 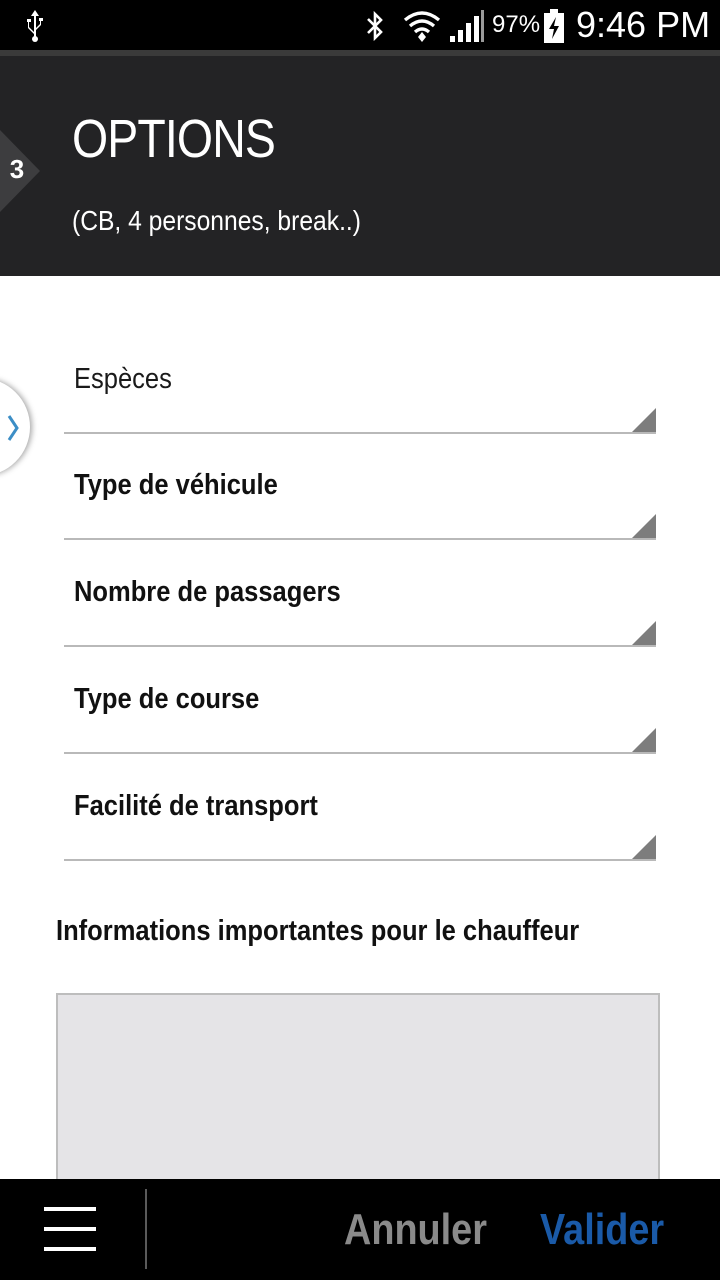 What do you see at coordinates (167, 699) in the screenshot?
I see `field-label: Type de course` at bounding box center [167, 699].